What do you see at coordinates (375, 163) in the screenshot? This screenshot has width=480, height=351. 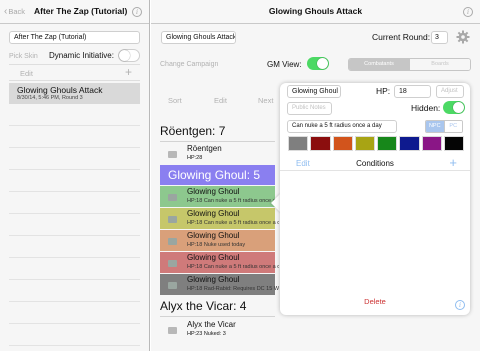 I see `conditions-label: Conditions` at bounding box center [375, 163].